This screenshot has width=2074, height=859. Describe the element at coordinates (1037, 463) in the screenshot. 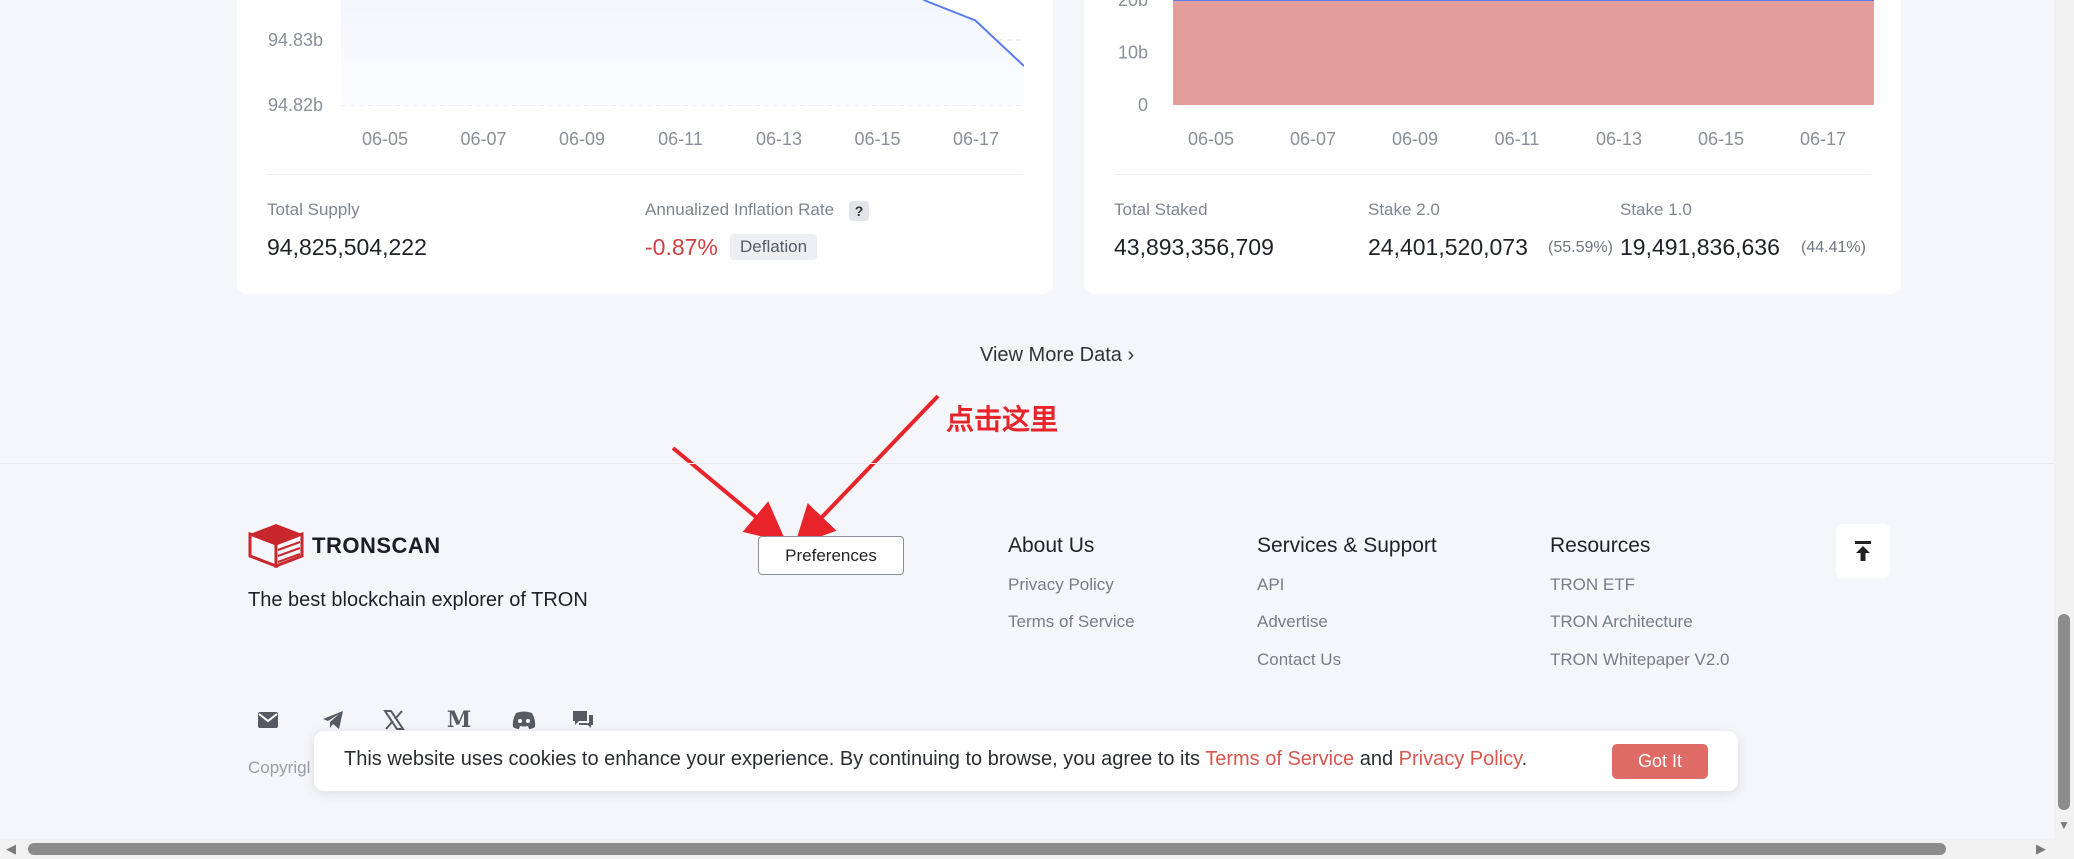

I see `footer-divider` at that location.